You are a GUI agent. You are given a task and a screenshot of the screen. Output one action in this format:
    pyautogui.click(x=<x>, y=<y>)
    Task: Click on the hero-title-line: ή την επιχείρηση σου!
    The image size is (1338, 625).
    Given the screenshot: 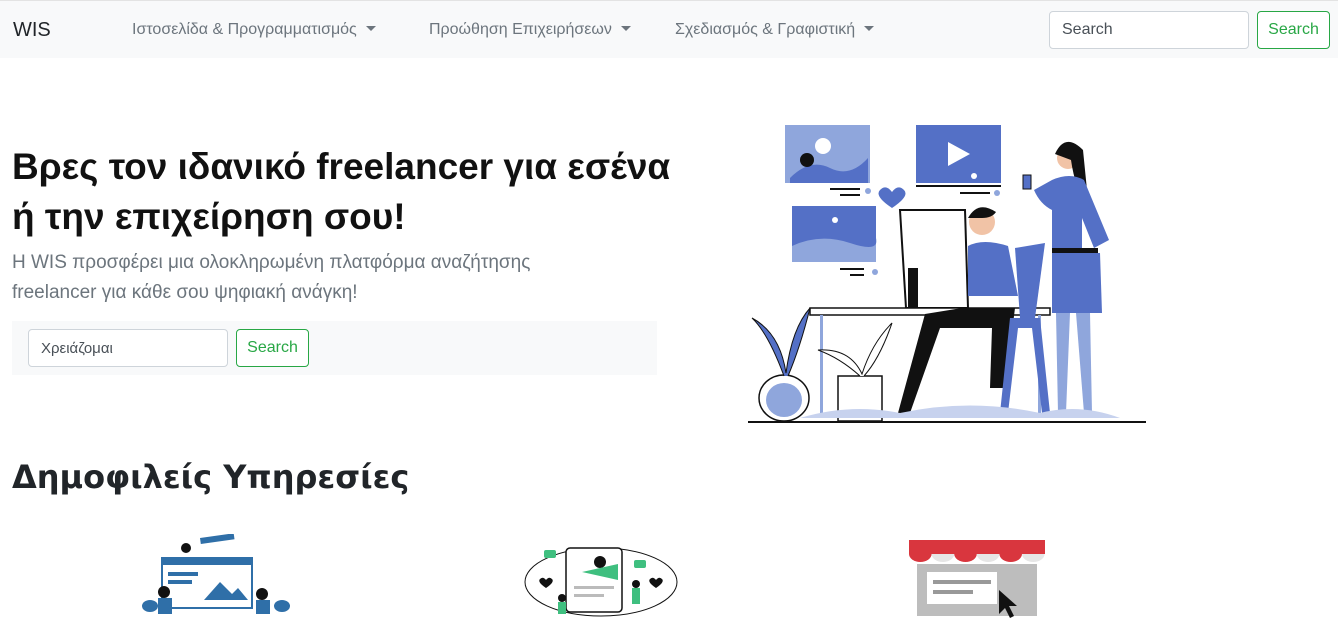 What is the action you would take?
    pyautogui.click(x=209, y=216)
    